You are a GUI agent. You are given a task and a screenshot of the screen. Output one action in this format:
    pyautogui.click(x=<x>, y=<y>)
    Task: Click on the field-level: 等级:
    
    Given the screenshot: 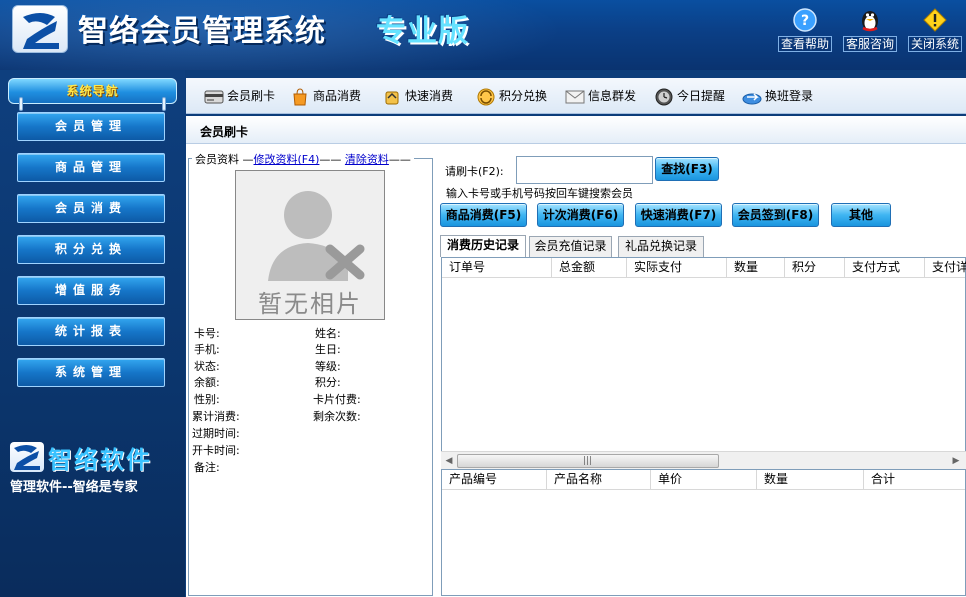 What is the action you would take?
    pyautogui.click(x=328, y=366)
    